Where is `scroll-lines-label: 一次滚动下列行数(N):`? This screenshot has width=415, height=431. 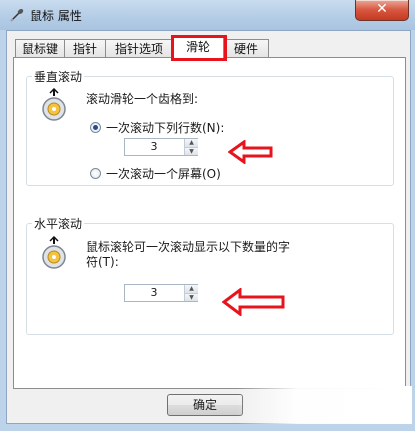
scroll-lines-label: 一次滚动下列行数(N): is located at coordinates (165, 128).